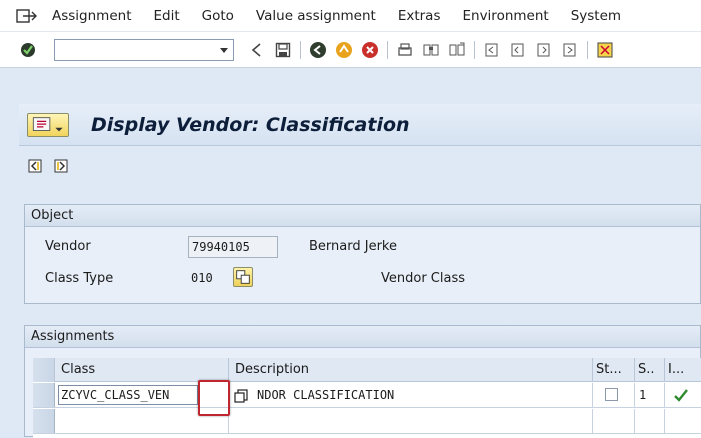 The width and height of the screenshot is (701, 438). I want to click on enter-icon, so click(28, 50).